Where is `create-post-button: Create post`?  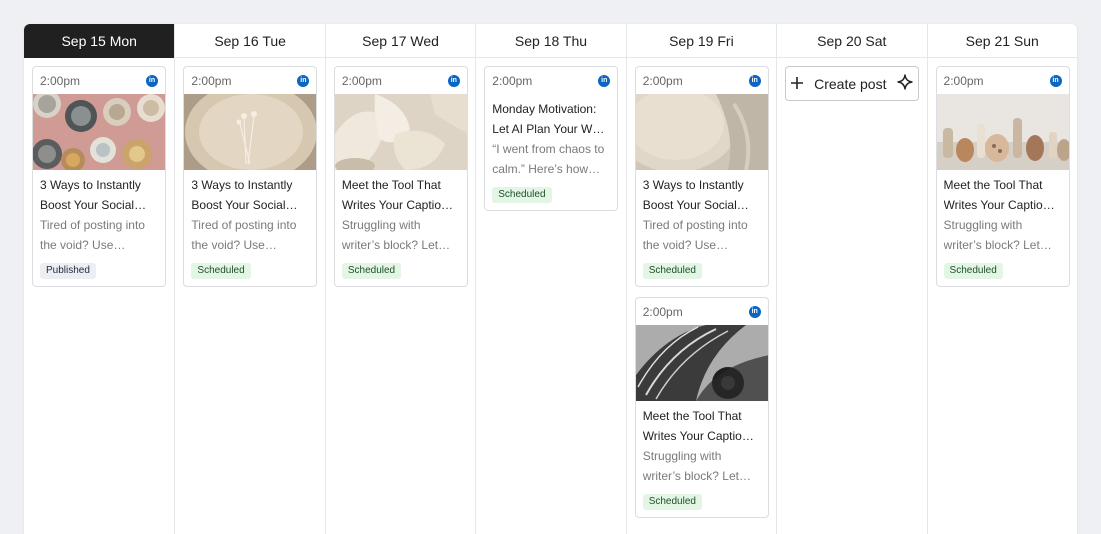 create-post-button: Create post is located at coordinates (852, 83).